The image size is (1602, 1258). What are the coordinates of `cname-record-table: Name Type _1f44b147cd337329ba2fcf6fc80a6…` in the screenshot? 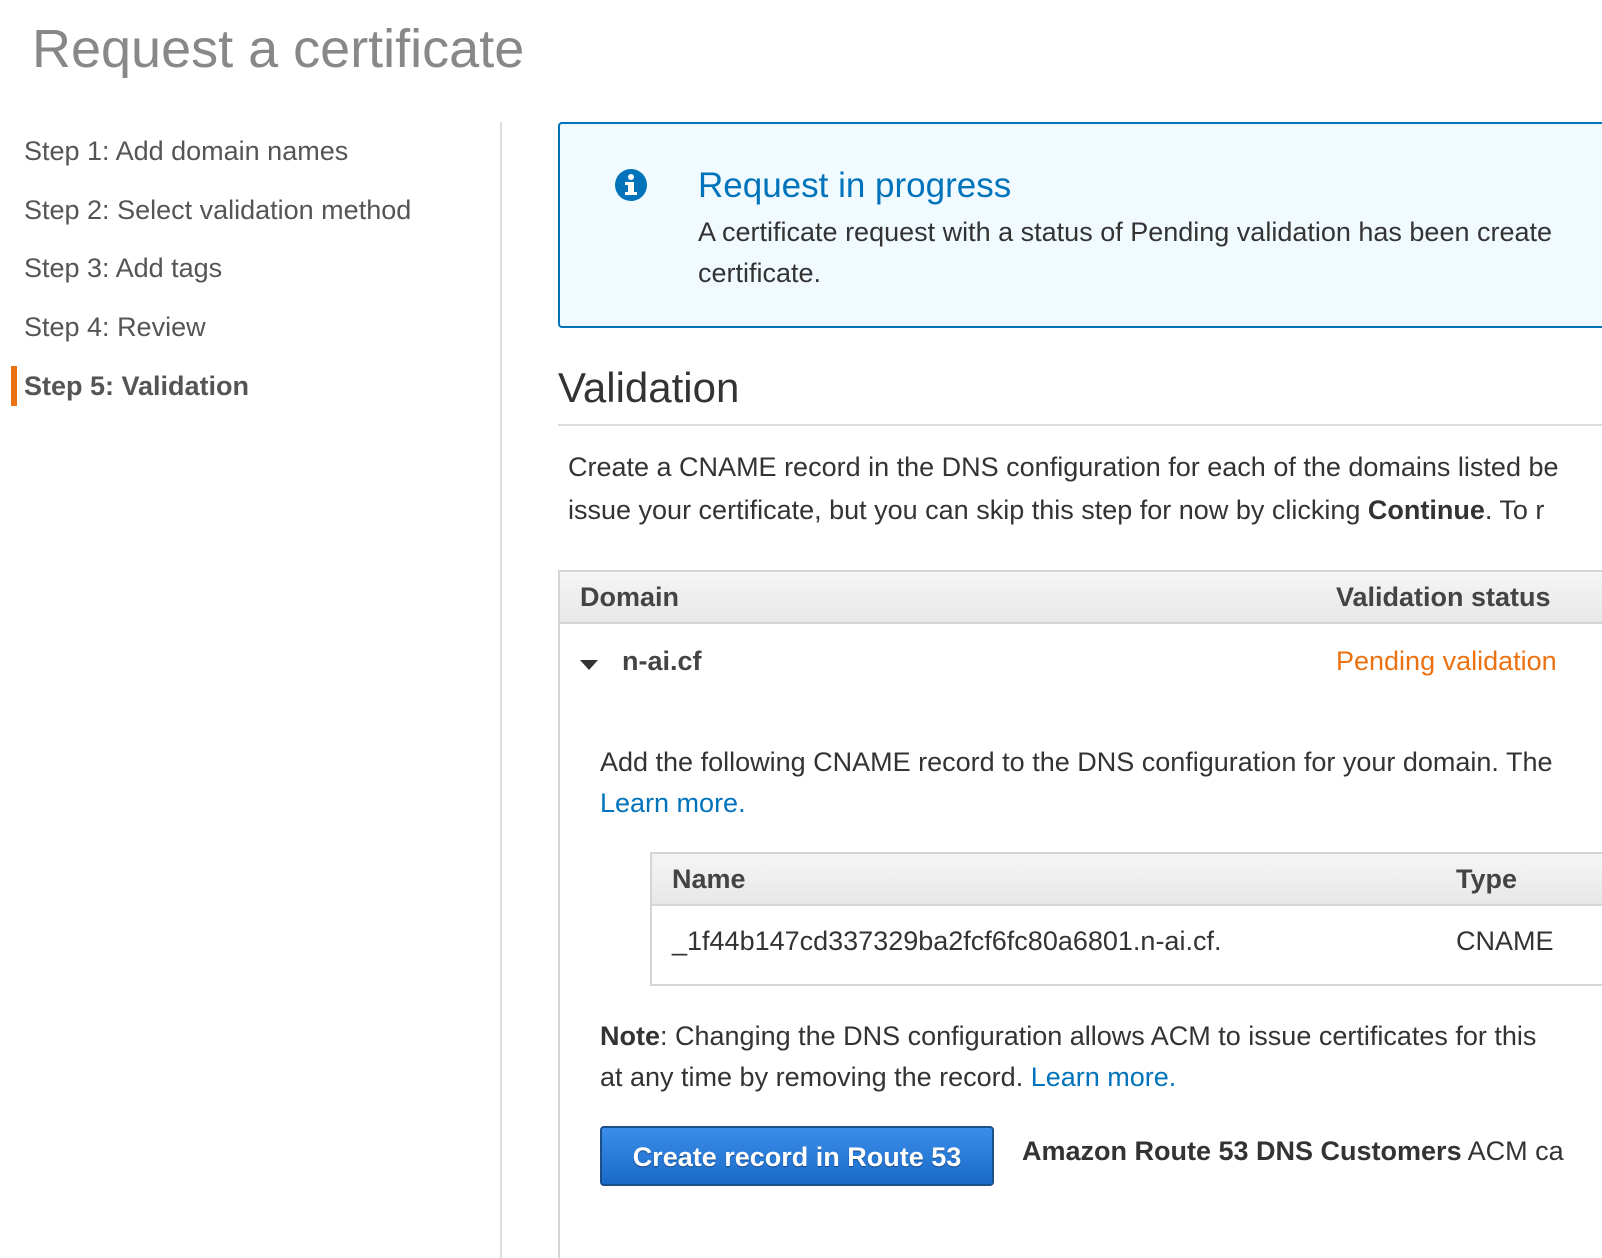 It's located at (1126, 919).